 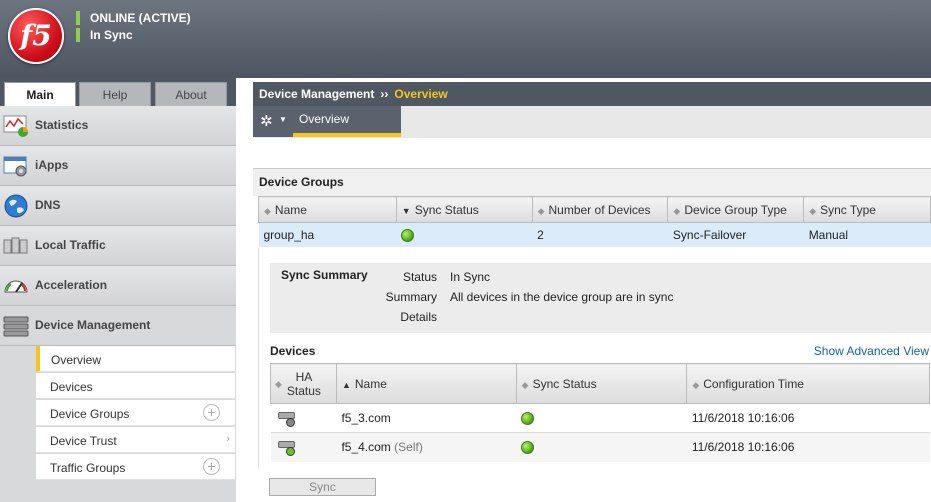 What do you see at coordinates (135, 440) in the screenshot?
I see `subnav-device-trust: Device Trust ›` at bounding box center [135, 440].